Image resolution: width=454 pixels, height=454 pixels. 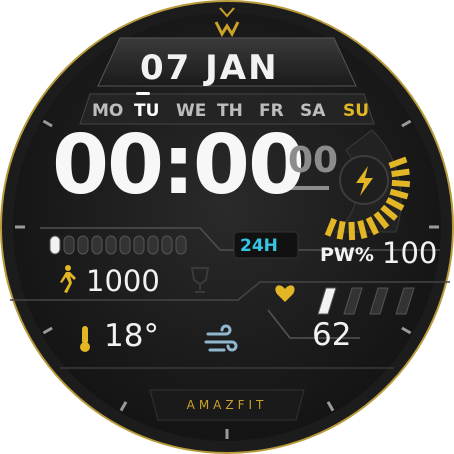 What do you see at coordinates (347, 255) in the screenshot?
I see `battery-label: PW%` at bounding box center [347, 255].